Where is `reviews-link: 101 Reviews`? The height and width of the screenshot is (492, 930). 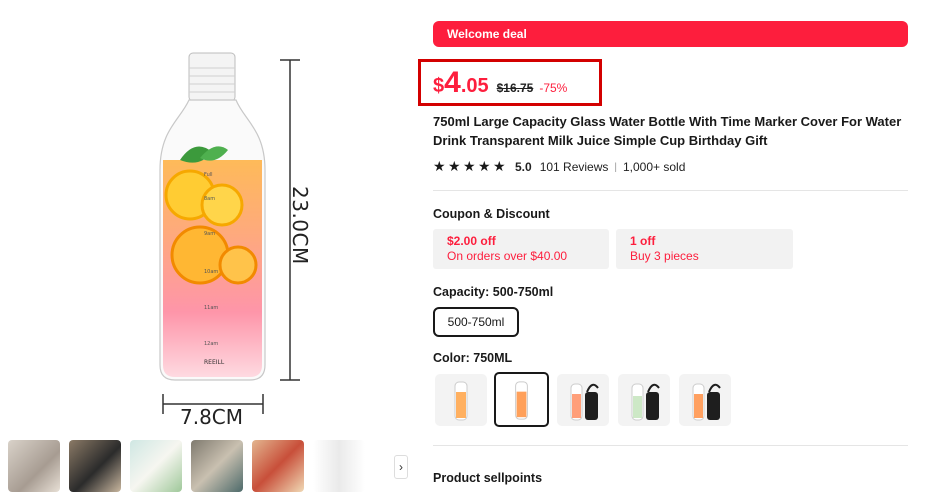 reviews-link: 101 Reviews is located at coordinates (574, 167).